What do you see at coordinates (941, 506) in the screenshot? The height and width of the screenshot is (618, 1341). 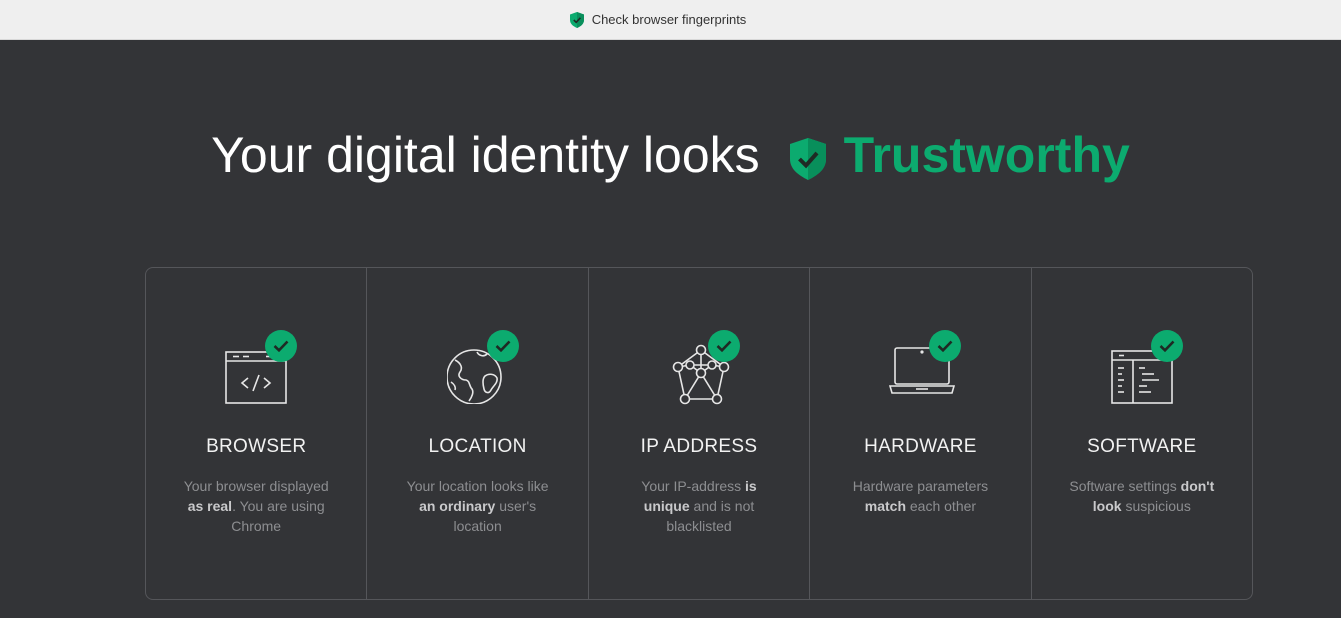 I see `desc-text: each other` at bounding box center [941, 506].